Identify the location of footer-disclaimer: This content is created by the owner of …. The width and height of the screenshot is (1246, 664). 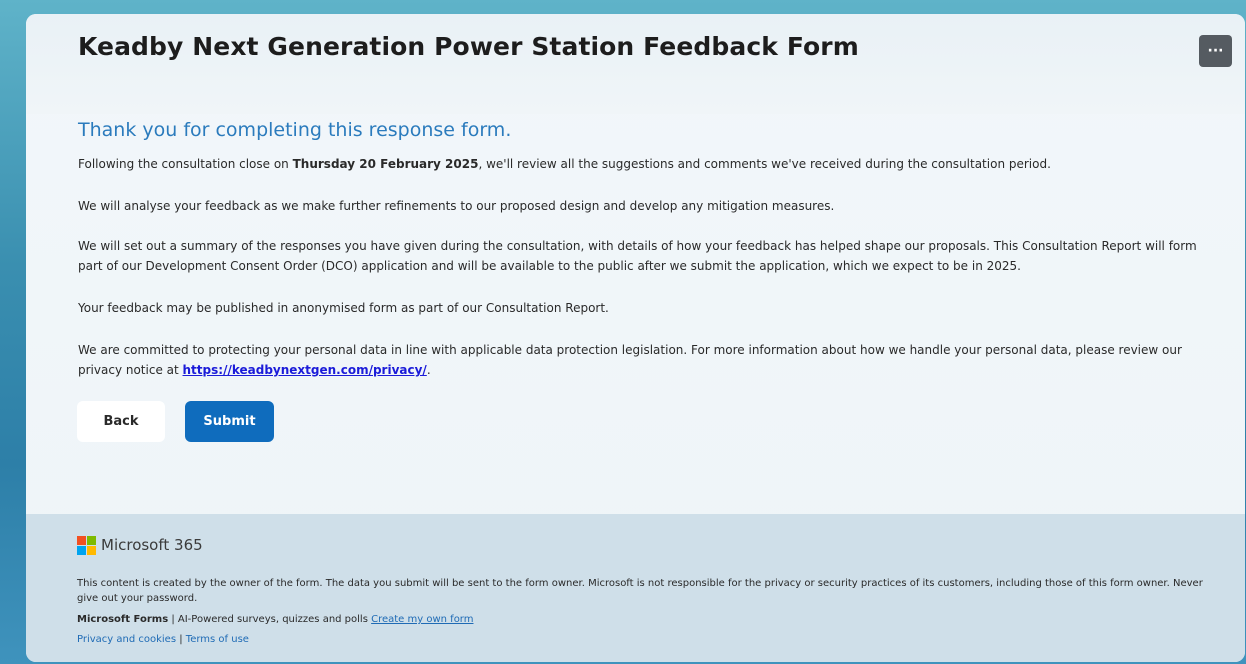
(640, 591).